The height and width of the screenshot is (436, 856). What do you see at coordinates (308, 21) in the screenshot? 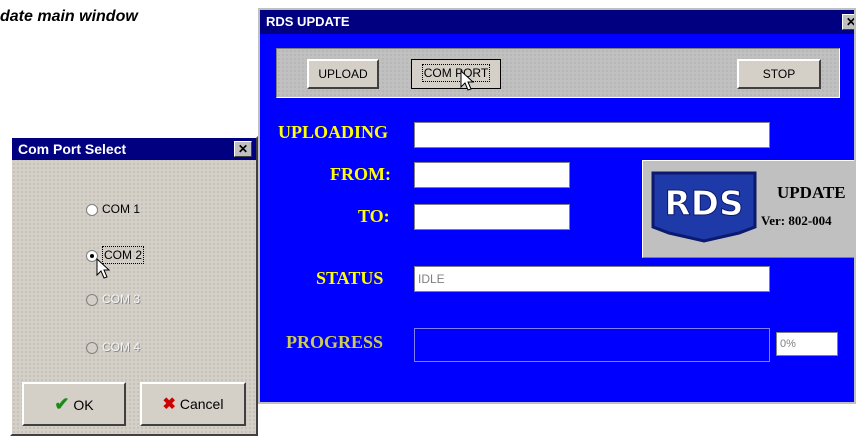
I see `window-title: RDS UPDATE` at bounding box center [308, 21].